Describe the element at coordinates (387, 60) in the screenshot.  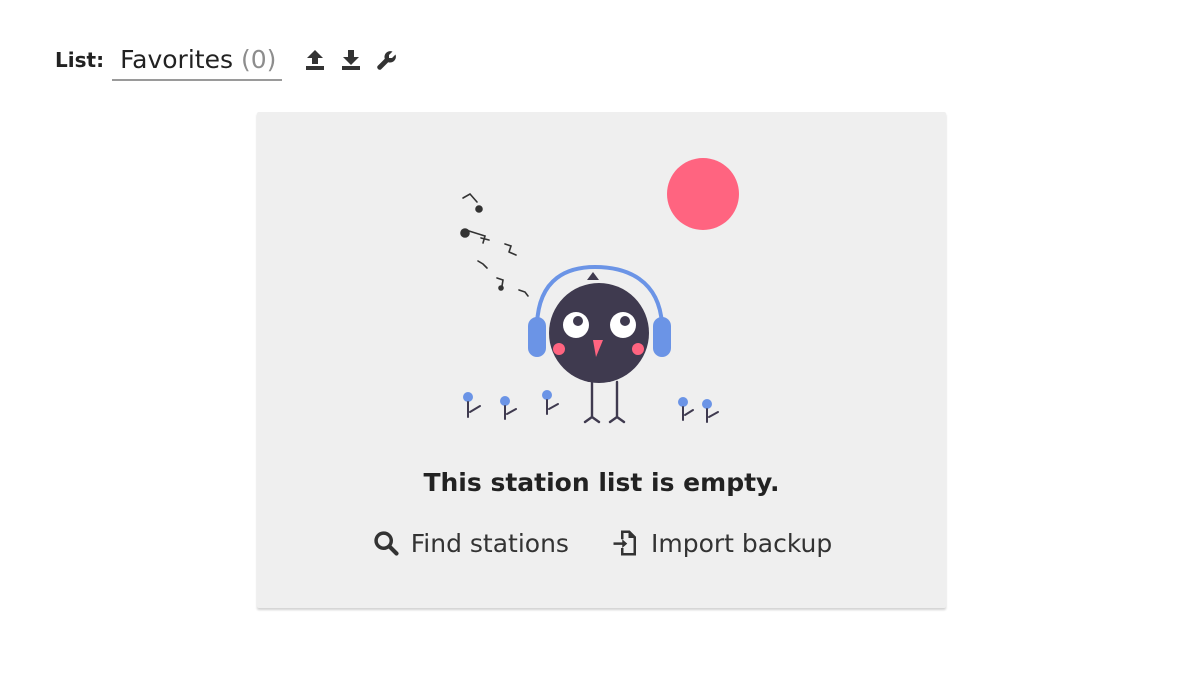
I see `wrench-icon` at that location.